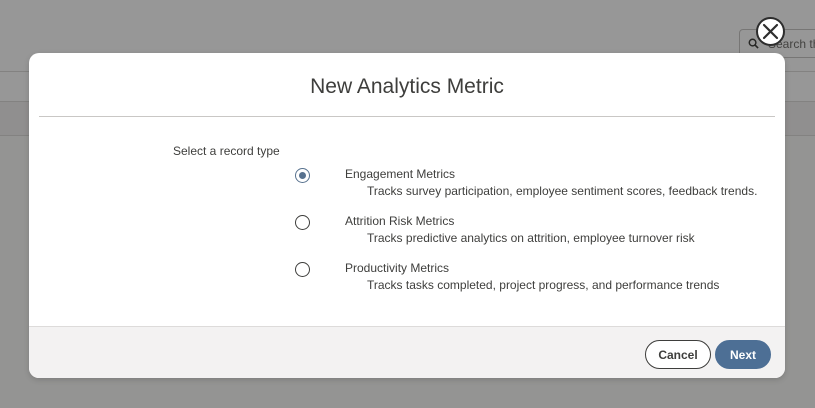 The image size is (815, 408). What do you see at coordinates (302, 269) in the screenshot?
I see `radio-productivity-metrics` at bounding box center [302, 269].